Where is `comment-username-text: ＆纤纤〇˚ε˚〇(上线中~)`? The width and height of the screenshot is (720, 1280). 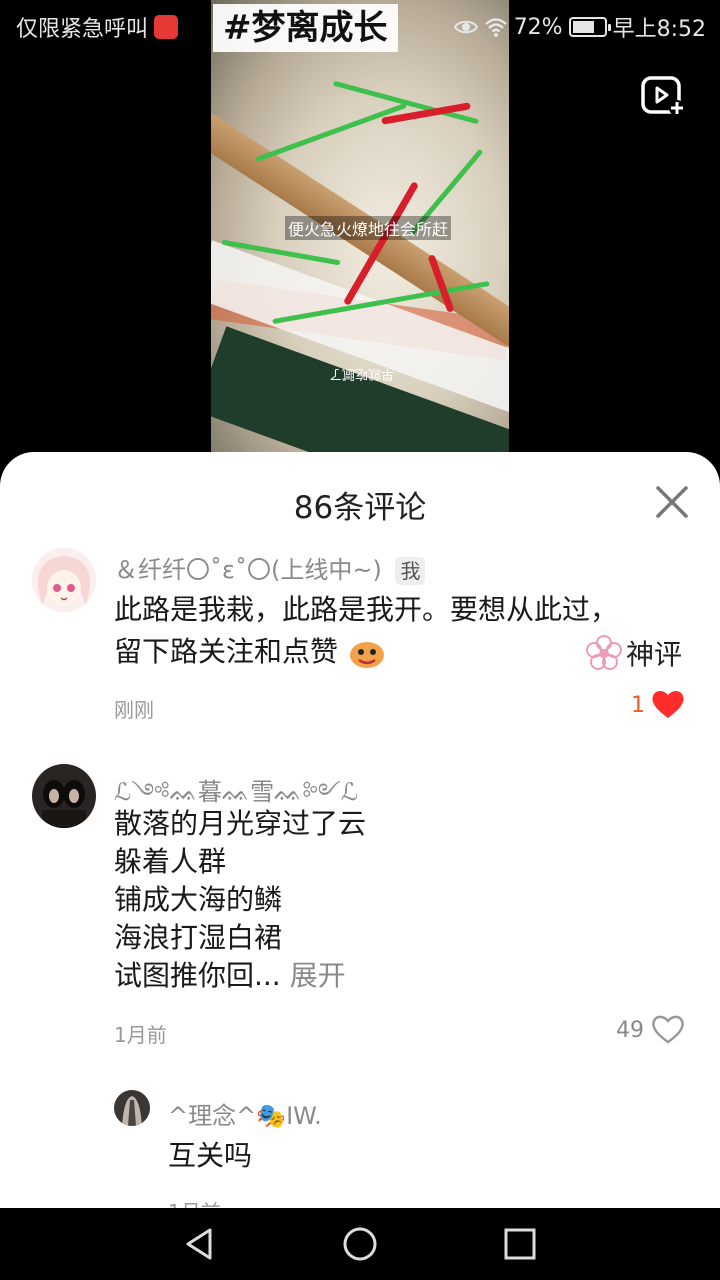 comment-username-text: ＆纤纤〇˚ε˚〇(上线中~) is located at coordinates (248, 570).